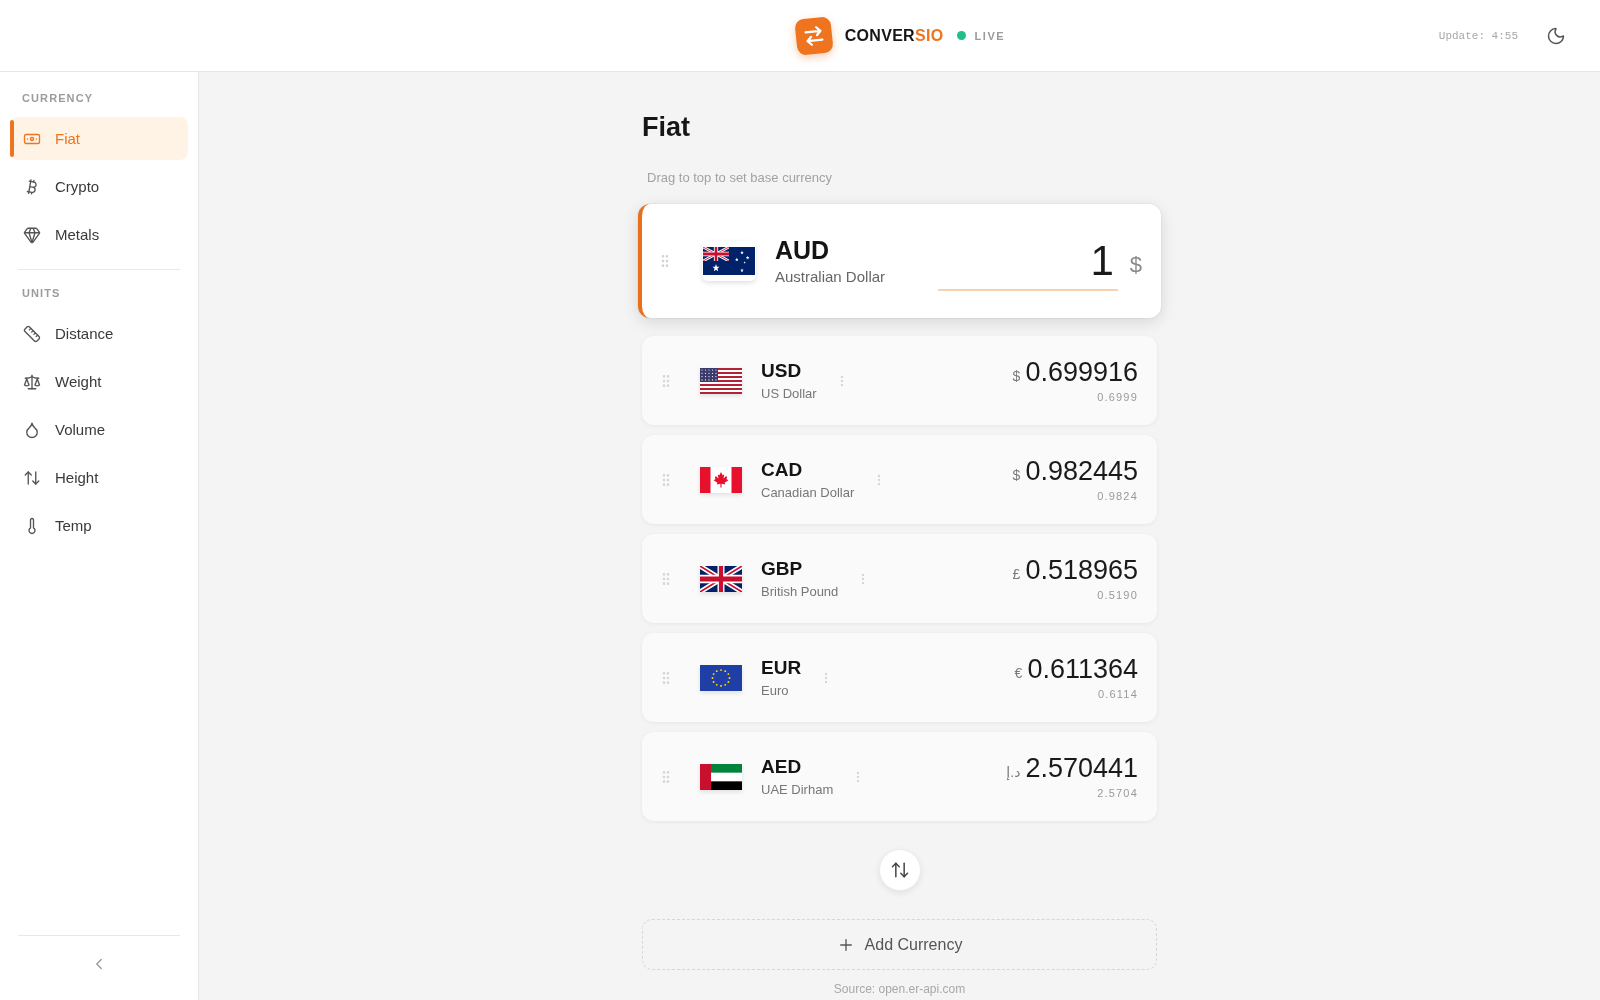 This screenshot has height=1000, width=1600. I want to click on currency-name: British Pound, so click(800, 591).